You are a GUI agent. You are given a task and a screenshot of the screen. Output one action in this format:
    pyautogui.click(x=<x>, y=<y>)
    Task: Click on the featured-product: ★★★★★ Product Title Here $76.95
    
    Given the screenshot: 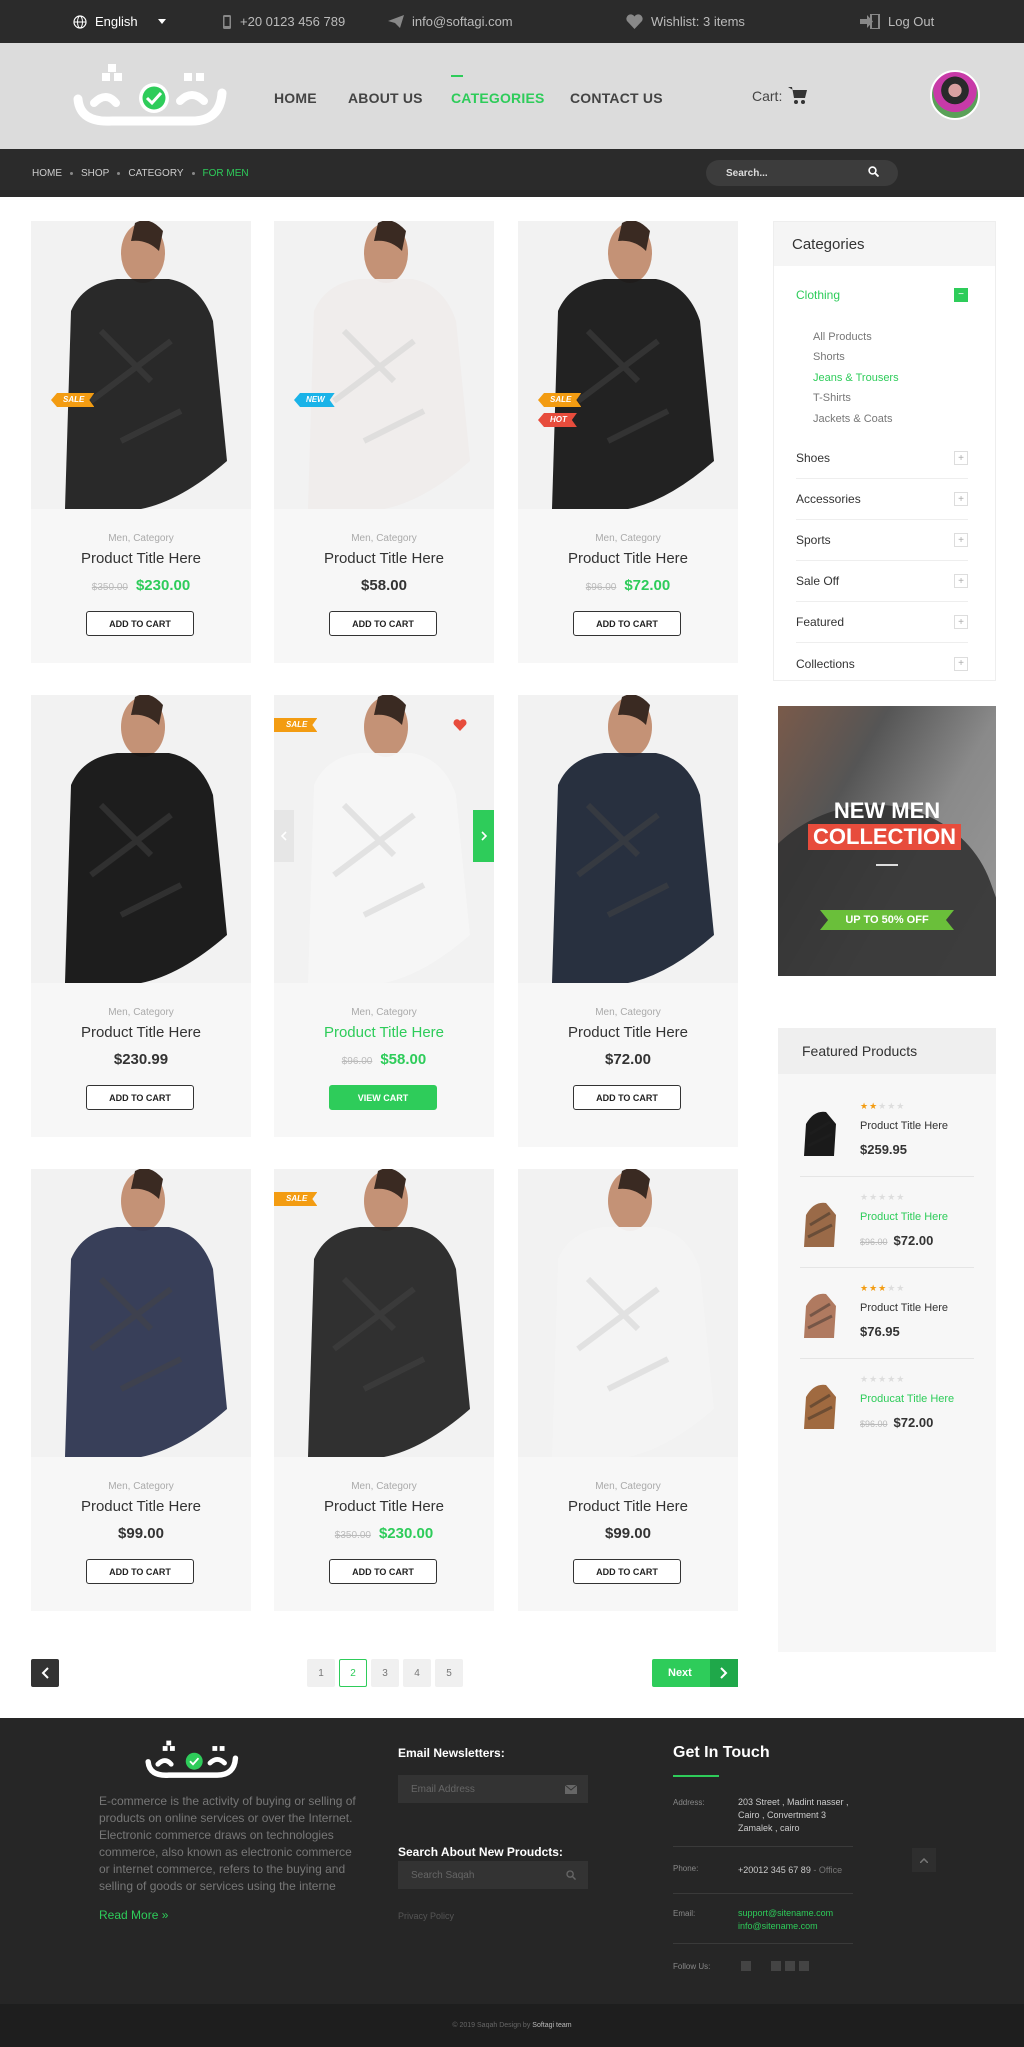 What is the action you would take?
    pyautogui.click(x=887, y=1313)
    